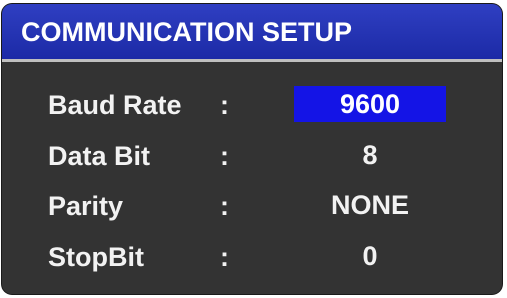 Image resolution: width=507 pixels, height=298 pixels. I want to click on baud-rate-value: 9600, so click(370, 104).